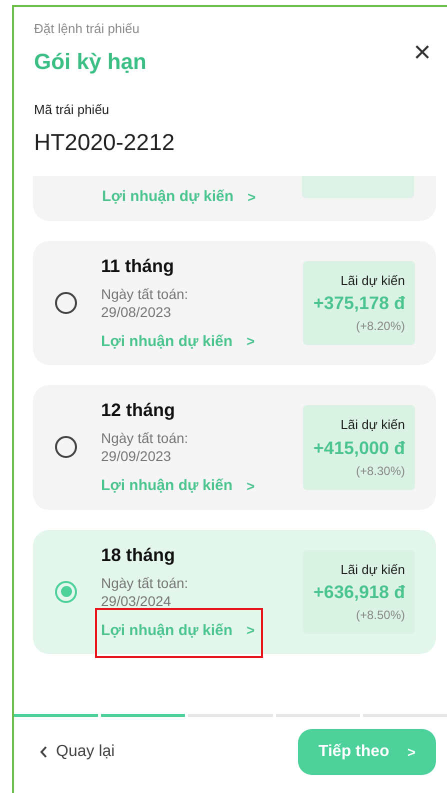  Describe the element at coordinates (422, 53) in the screenshot. I see `close-button: ×` at that location.